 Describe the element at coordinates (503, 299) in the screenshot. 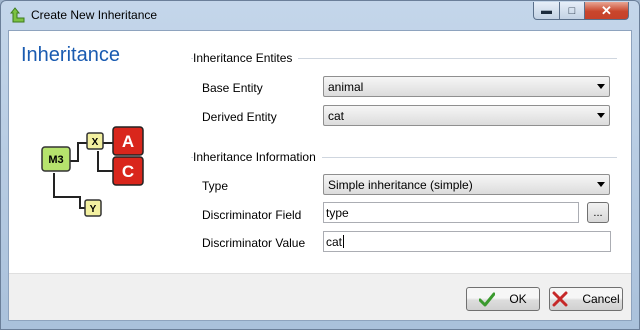

I see `ok-button: OK` at that location.